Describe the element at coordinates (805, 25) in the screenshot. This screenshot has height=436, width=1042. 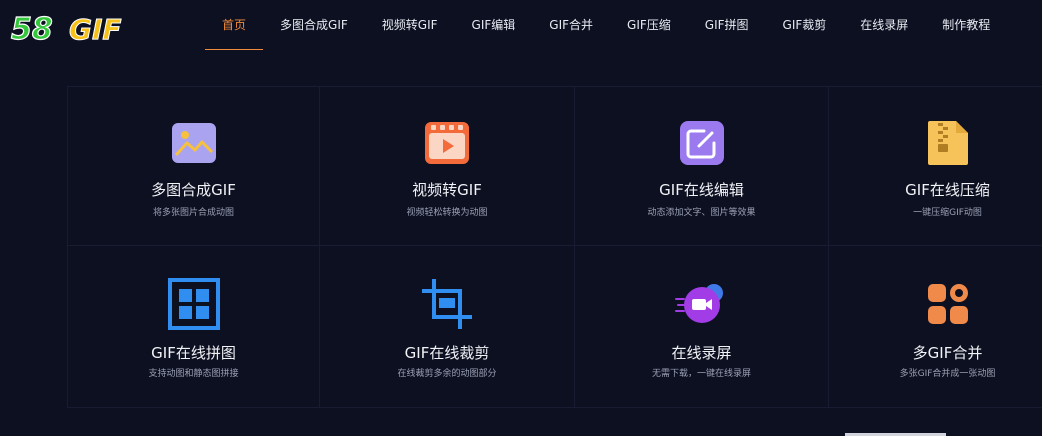
I see `nav-gif-crop: GIF裁剪` at that location.